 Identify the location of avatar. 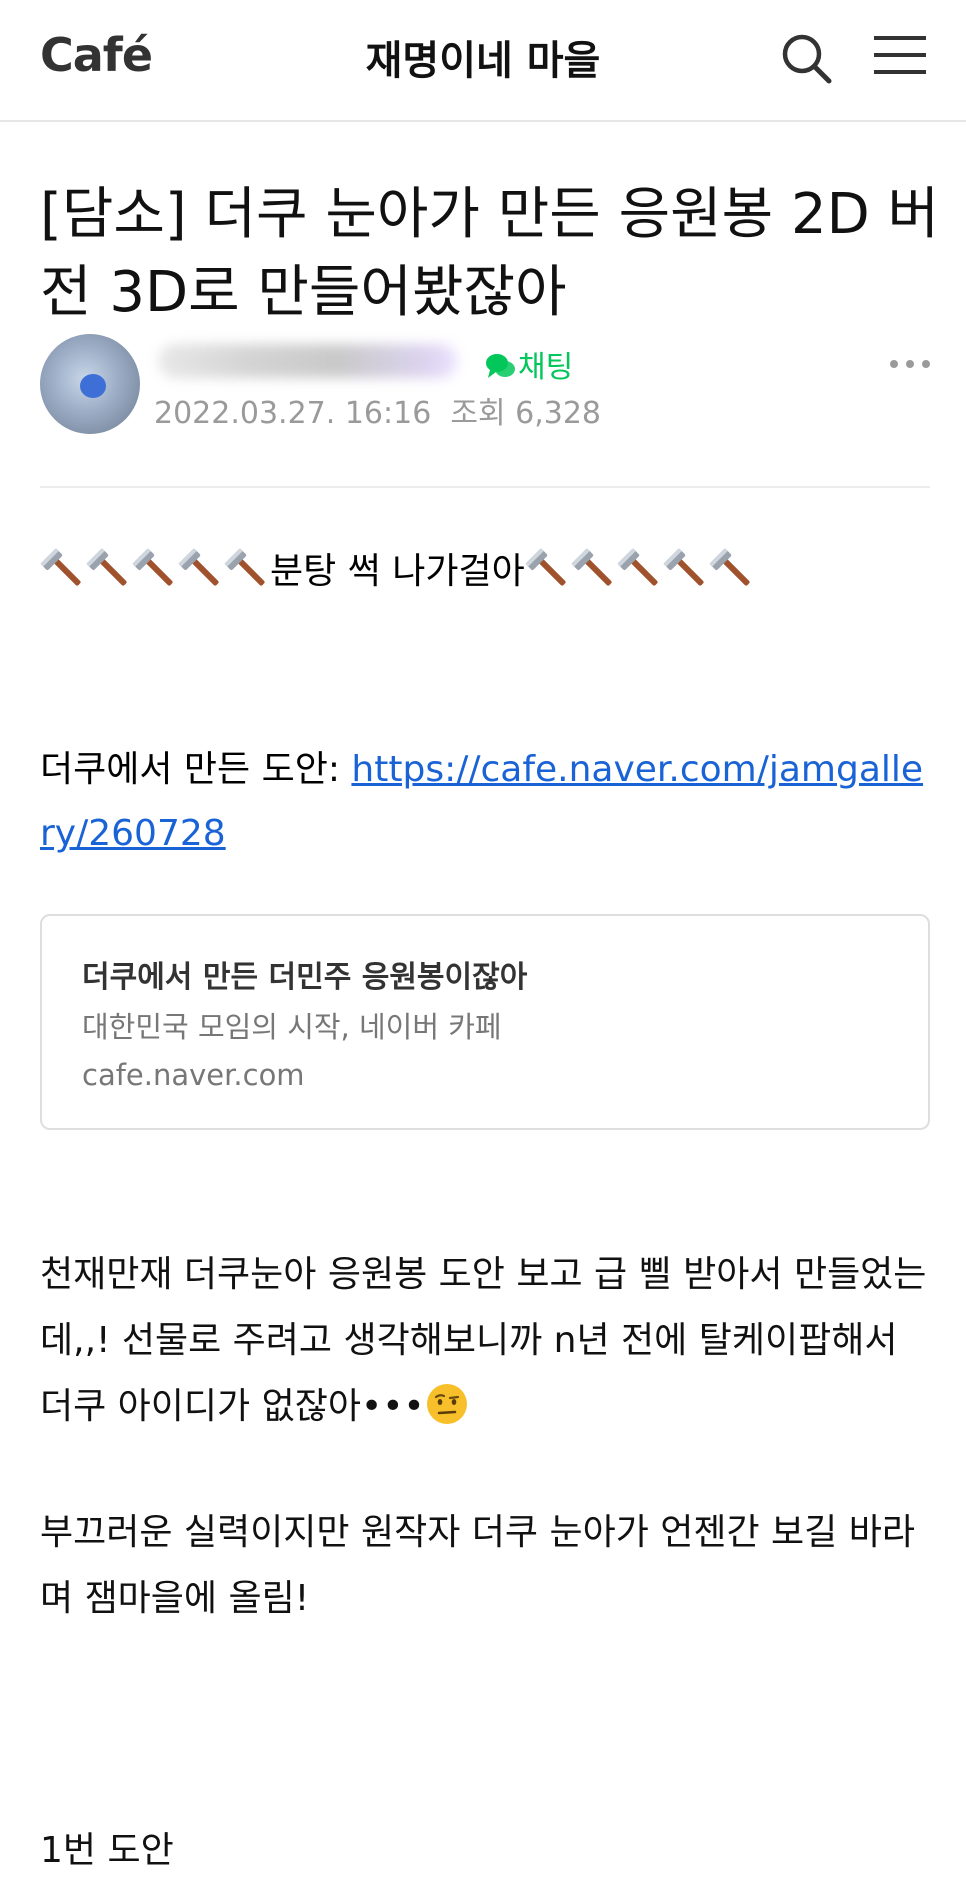
(90, 384).